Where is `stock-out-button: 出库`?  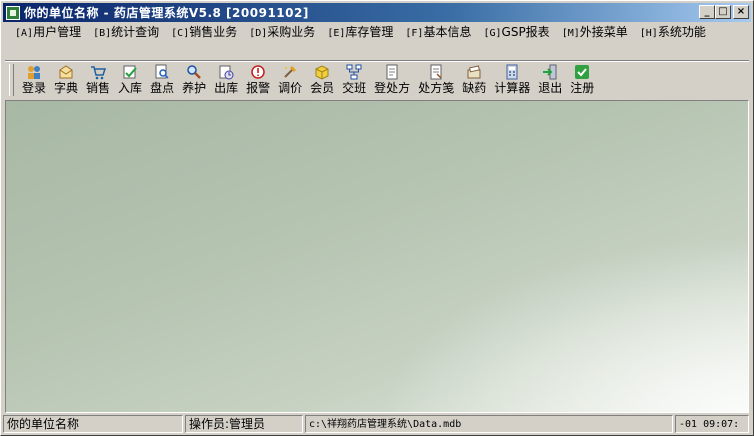 stock-out-button: 出库 is located at coordinates (226, 80).